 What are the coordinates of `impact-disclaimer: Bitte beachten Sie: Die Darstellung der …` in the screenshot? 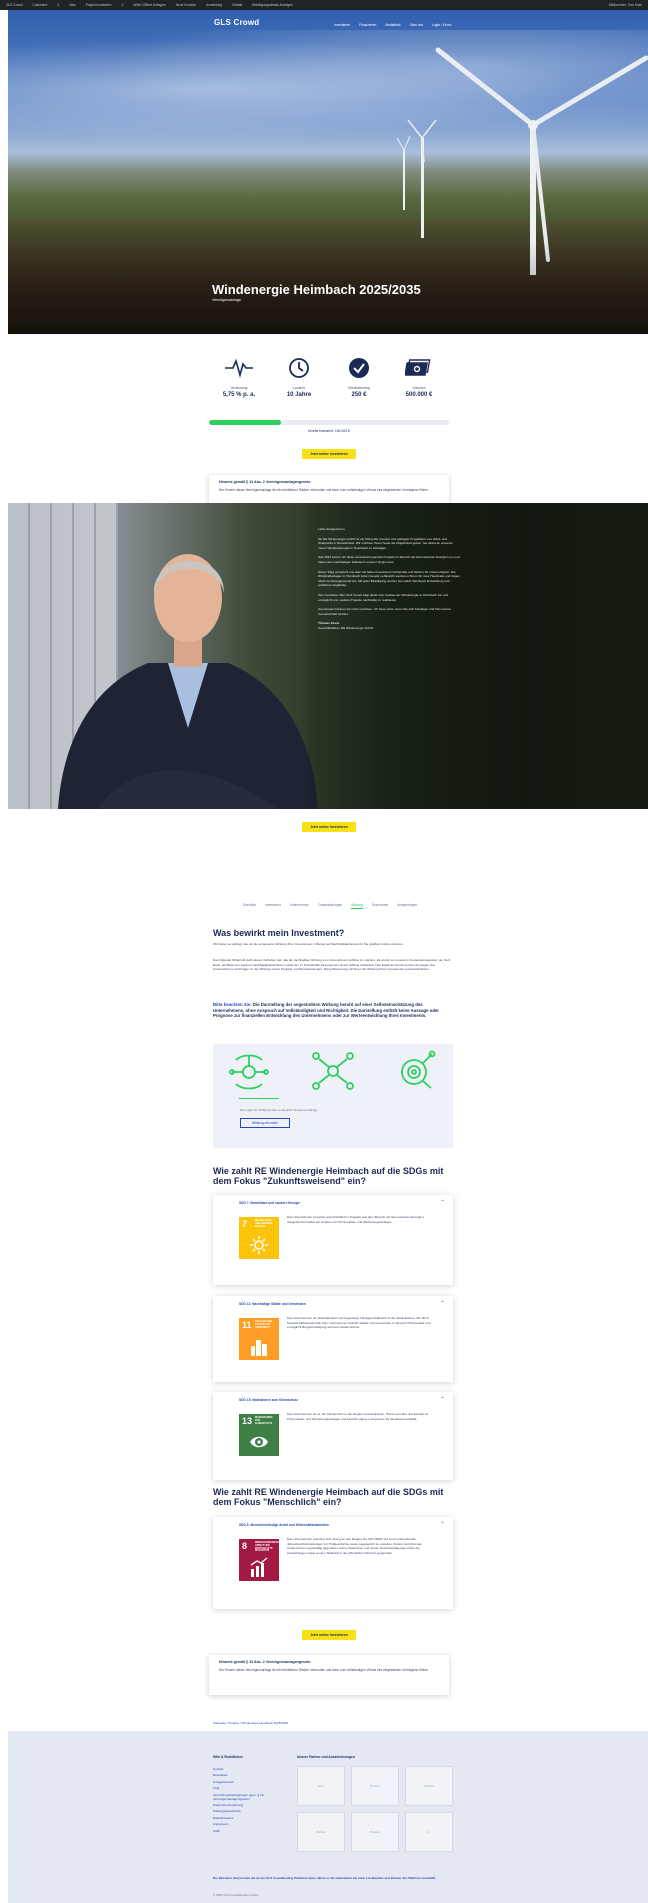 It's located at (333, 1010).